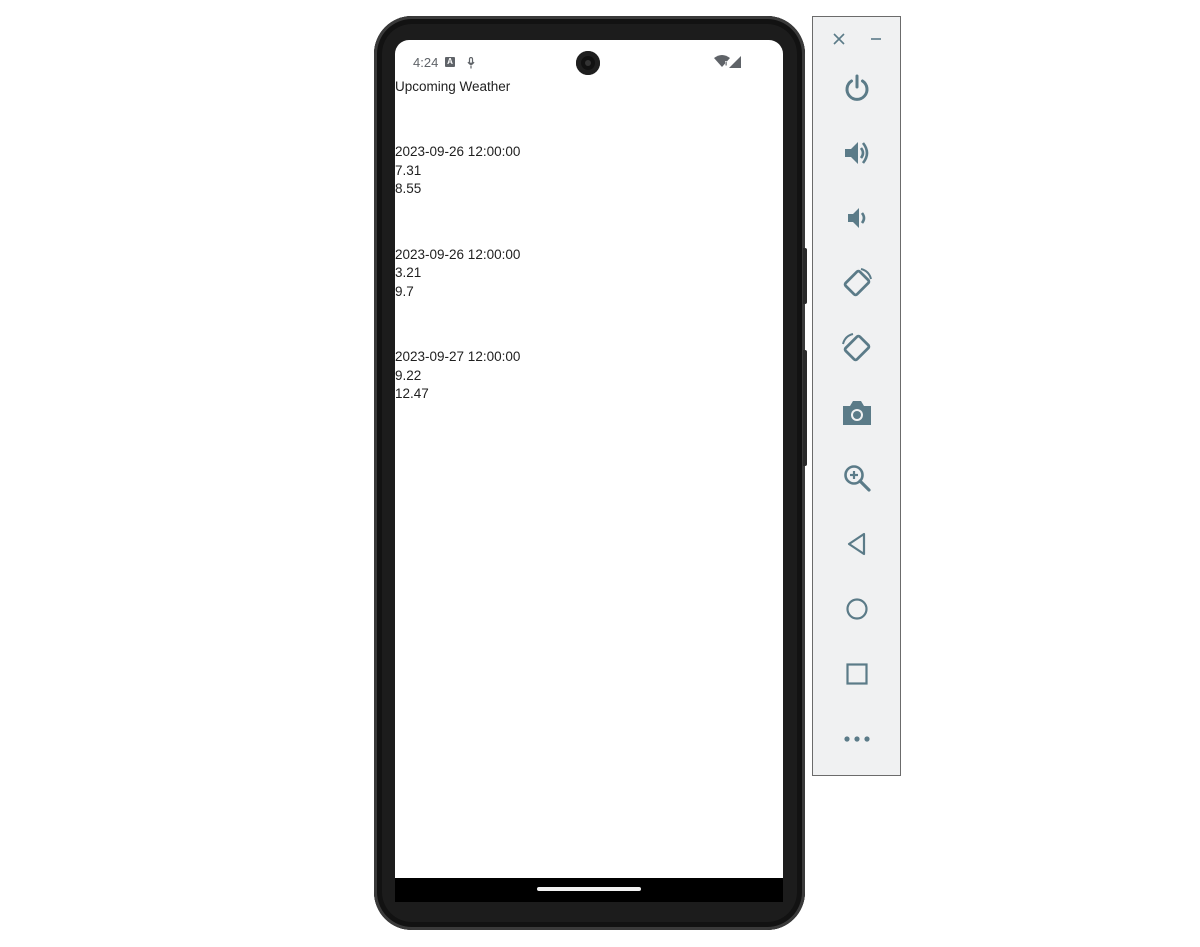 The width and height of the screenshot is (1200, 947). What do you see at coordinates (408, 188) in the screenshot?
I see `forecast-value-2: 8.55` at bounding box center [408, 188].